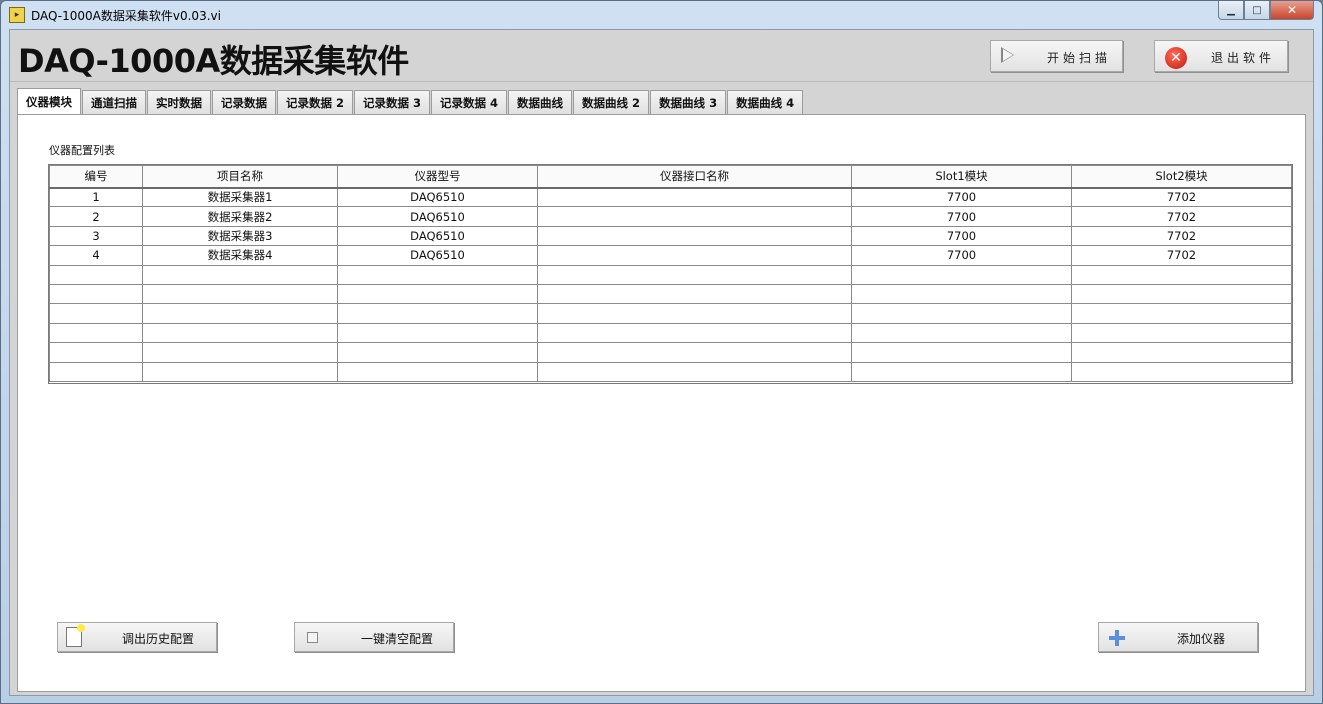 The height and width of the screenshot is (704, 1323). I want to click on table-cell: 数据采集器2, so click(240, 216).